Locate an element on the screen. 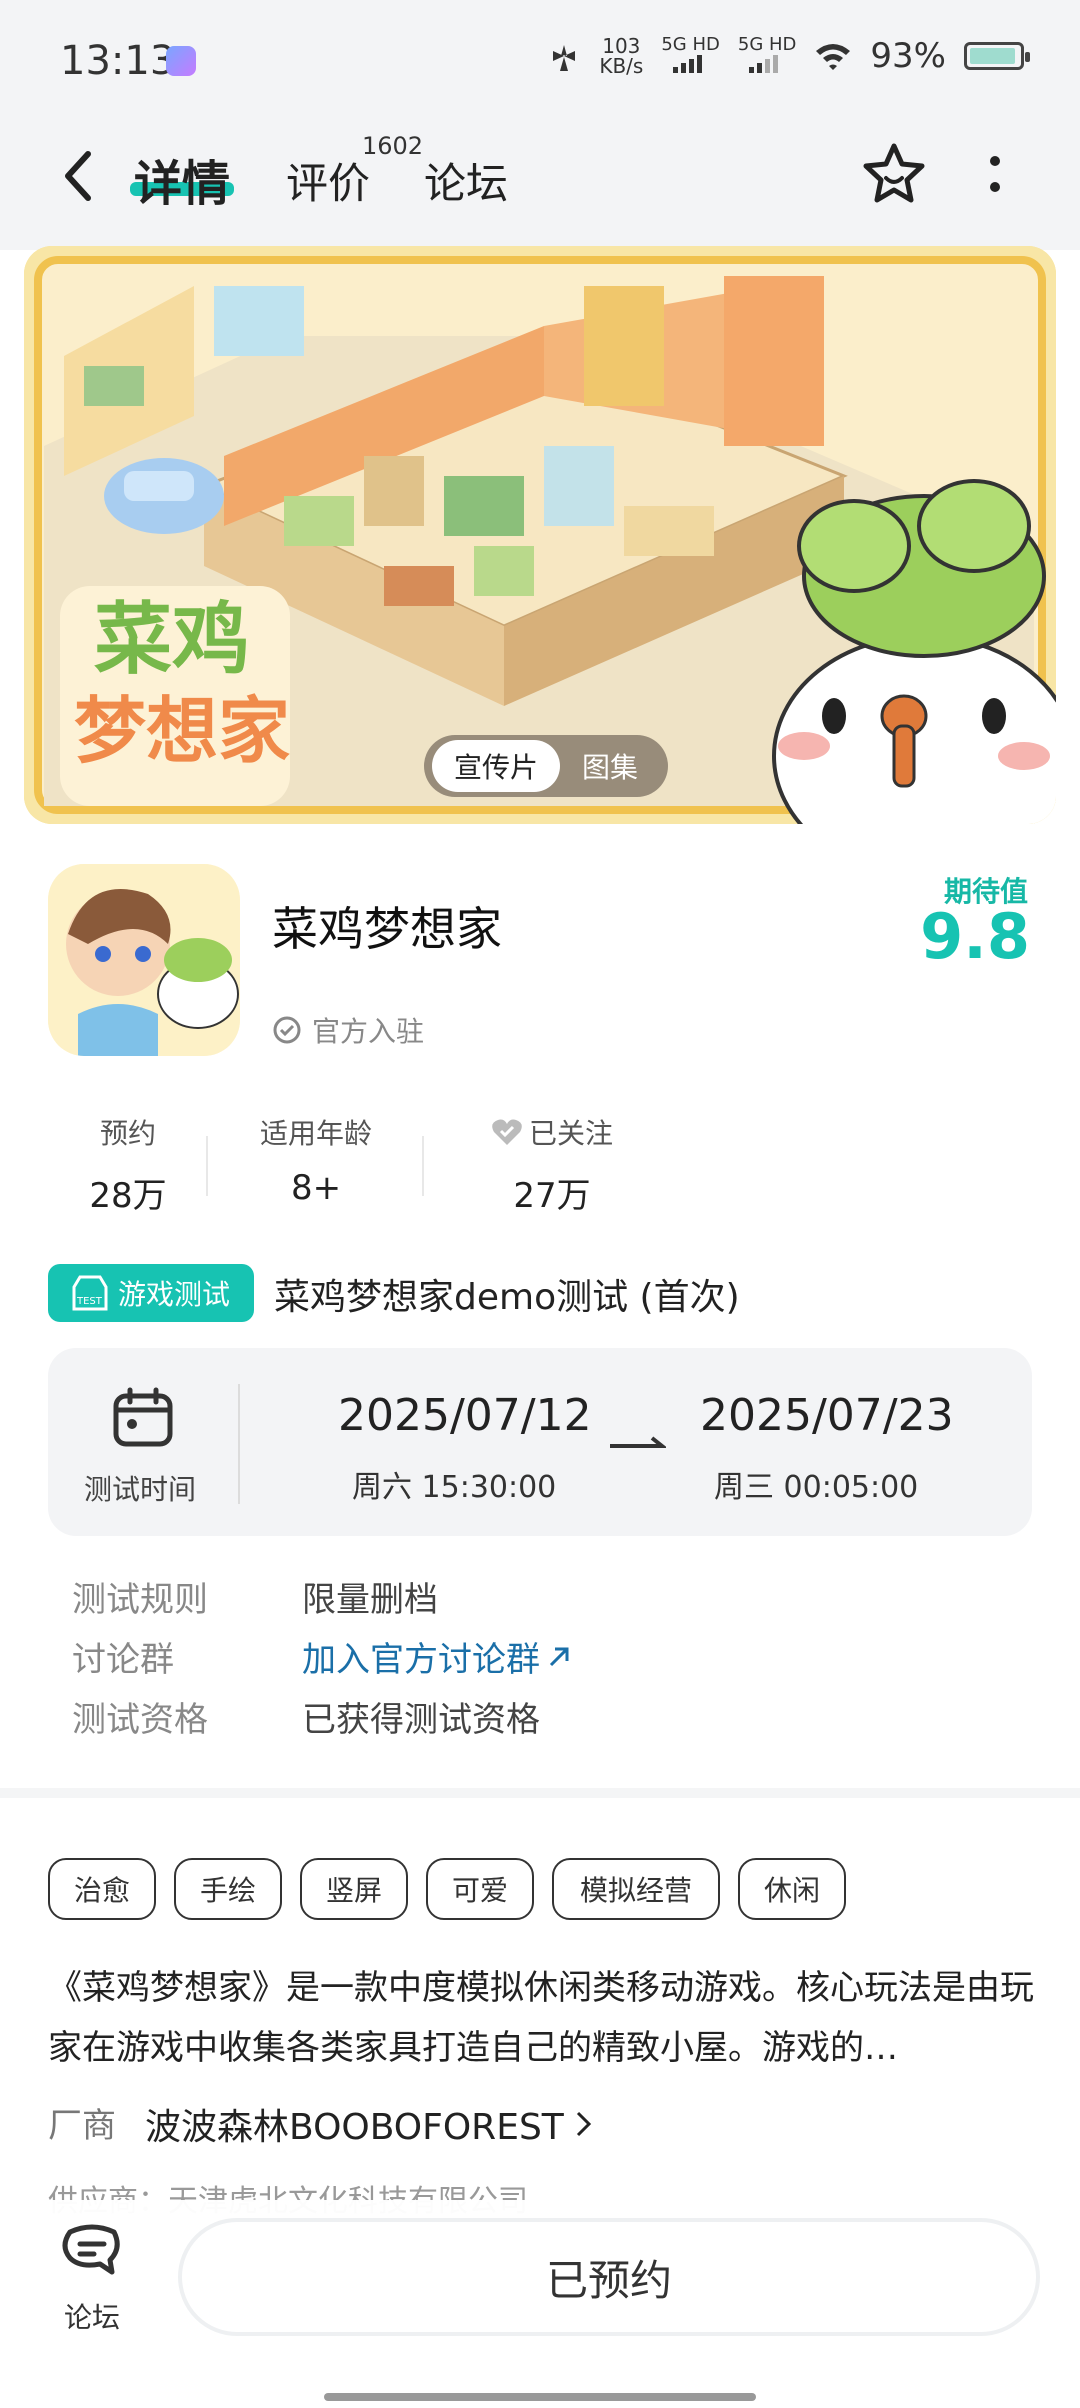 The height and width of the screenshot is (2408, 1080). svg-text: 梦想家 is located at coordinates (182, 731).